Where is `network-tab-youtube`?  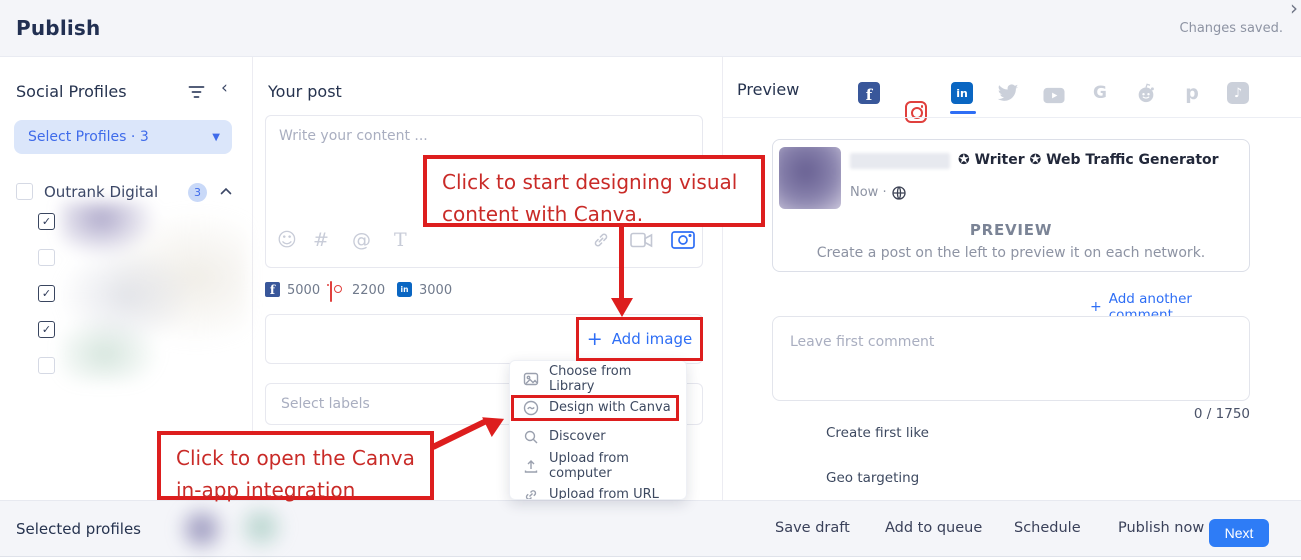 network-tab-youtube is located at coordinates (1054, 95).